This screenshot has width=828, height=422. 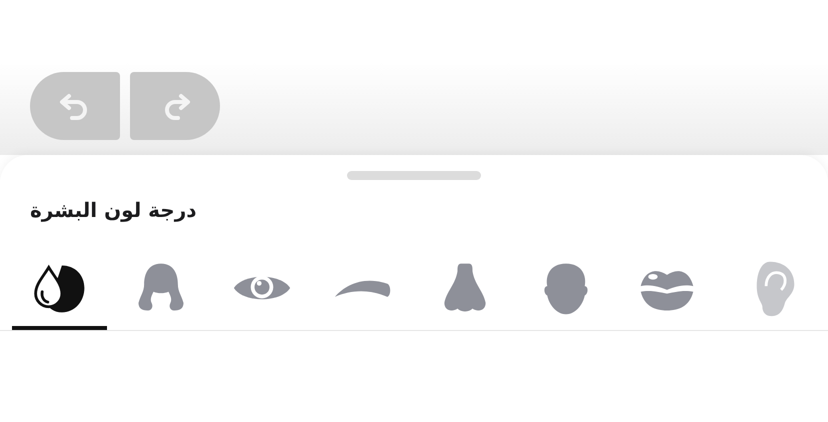 I want to click on drag-handle, so click(x=414, y=175).